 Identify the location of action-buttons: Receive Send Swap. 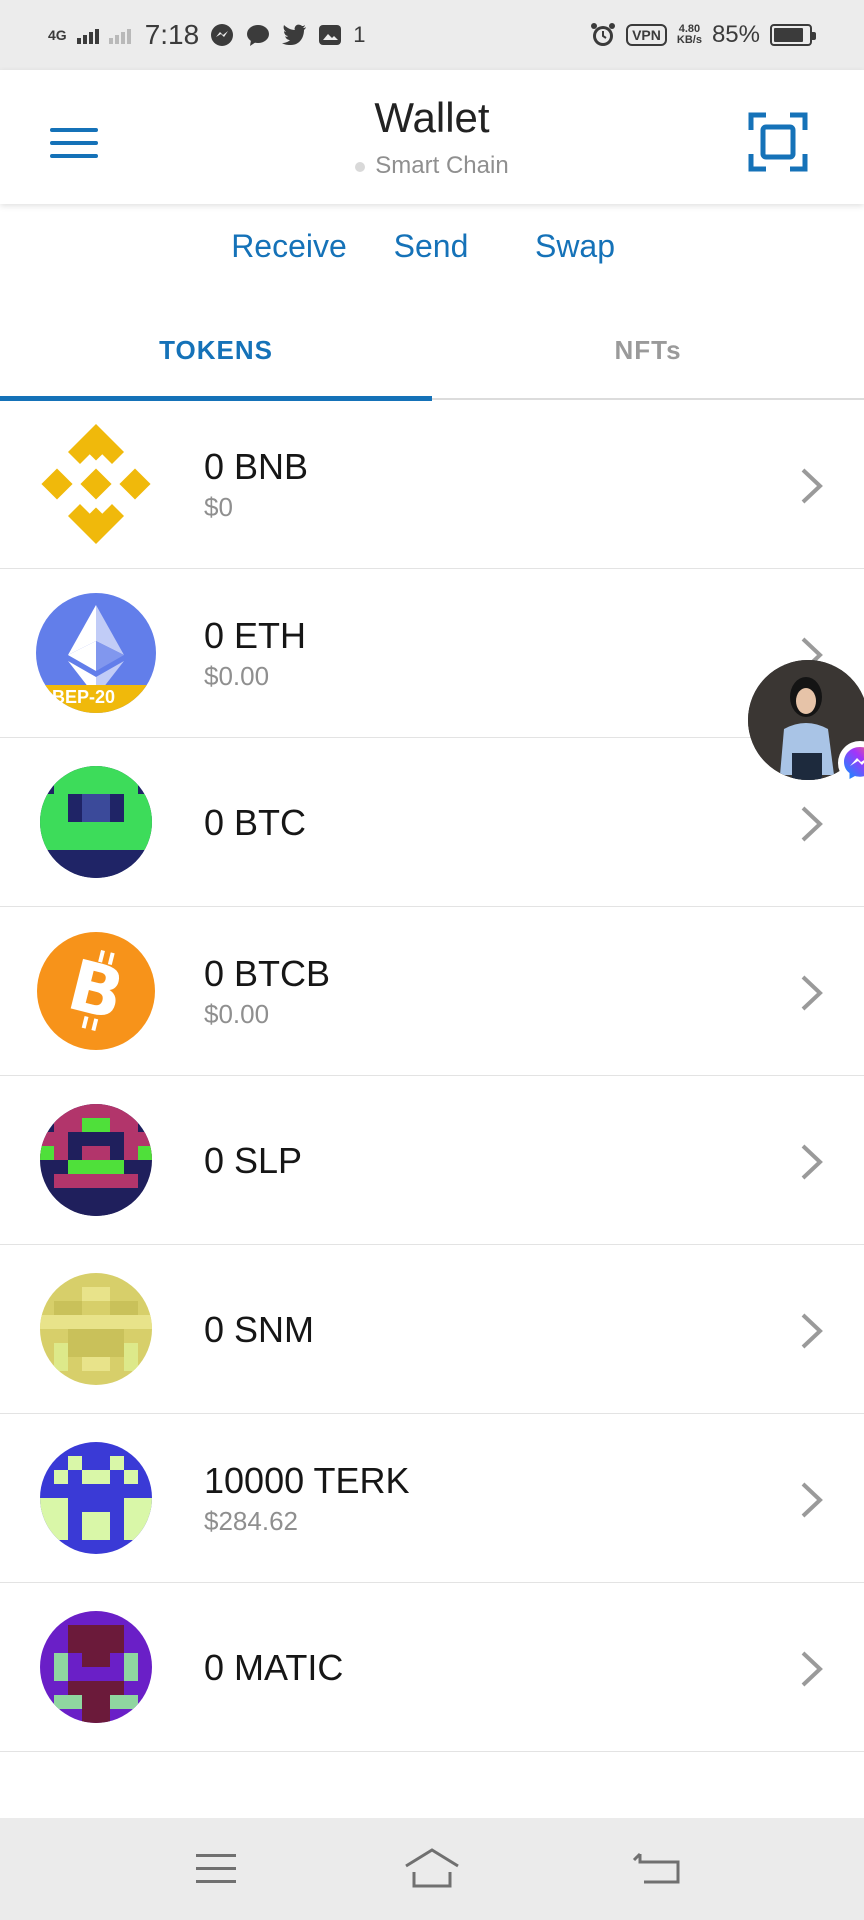
(432, 253).